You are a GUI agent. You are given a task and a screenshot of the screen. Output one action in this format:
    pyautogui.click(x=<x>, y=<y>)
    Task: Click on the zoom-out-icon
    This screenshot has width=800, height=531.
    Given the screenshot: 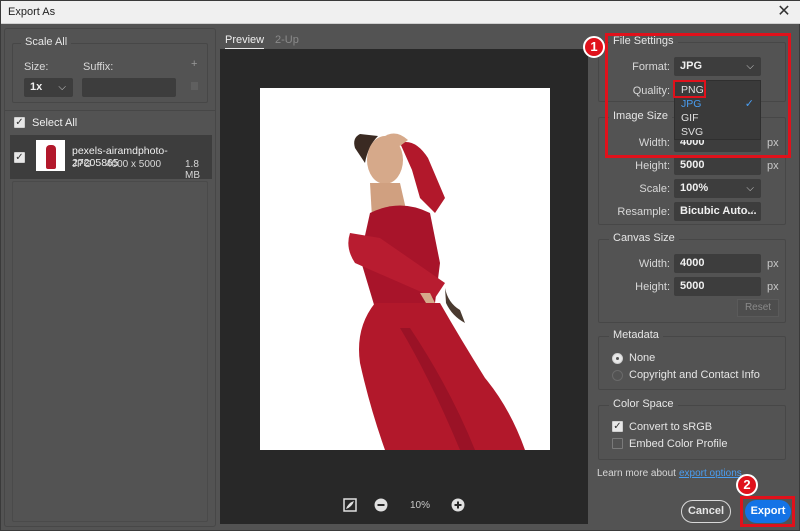 What is the action you would take?
    pyautogui.click(x=381, y=505)
    